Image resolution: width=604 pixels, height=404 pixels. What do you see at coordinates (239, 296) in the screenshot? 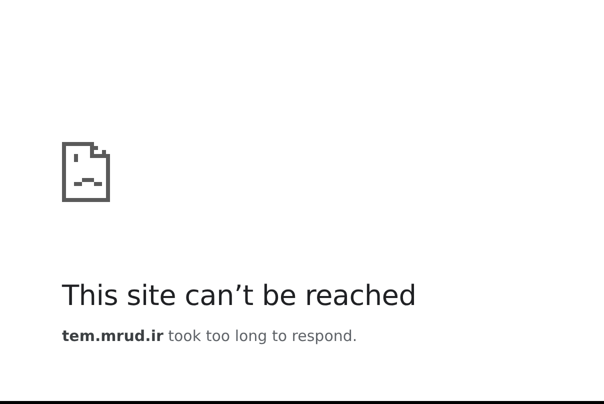
I see `error-title: This site can’t be reached` at bounding box center [239, 296].